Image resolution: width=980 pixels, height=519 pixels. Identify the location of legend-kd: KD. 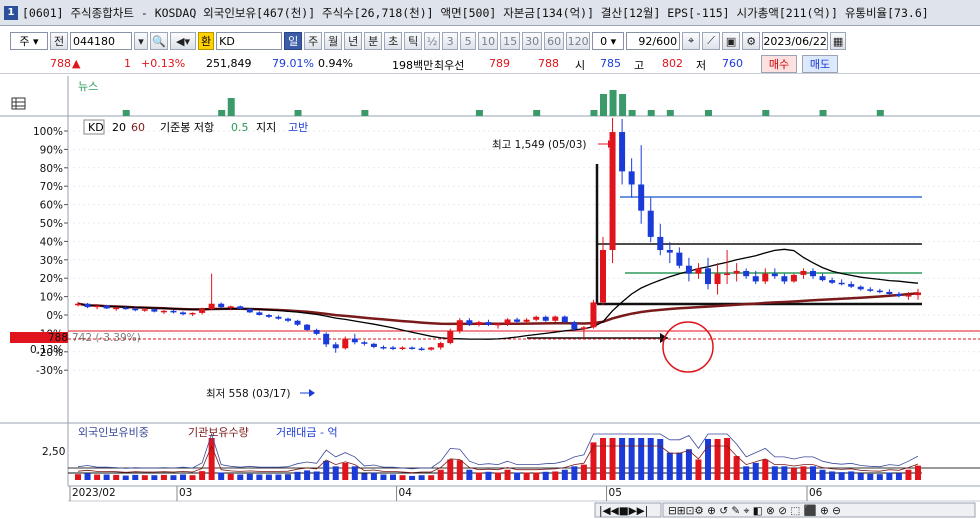
(96, 127).